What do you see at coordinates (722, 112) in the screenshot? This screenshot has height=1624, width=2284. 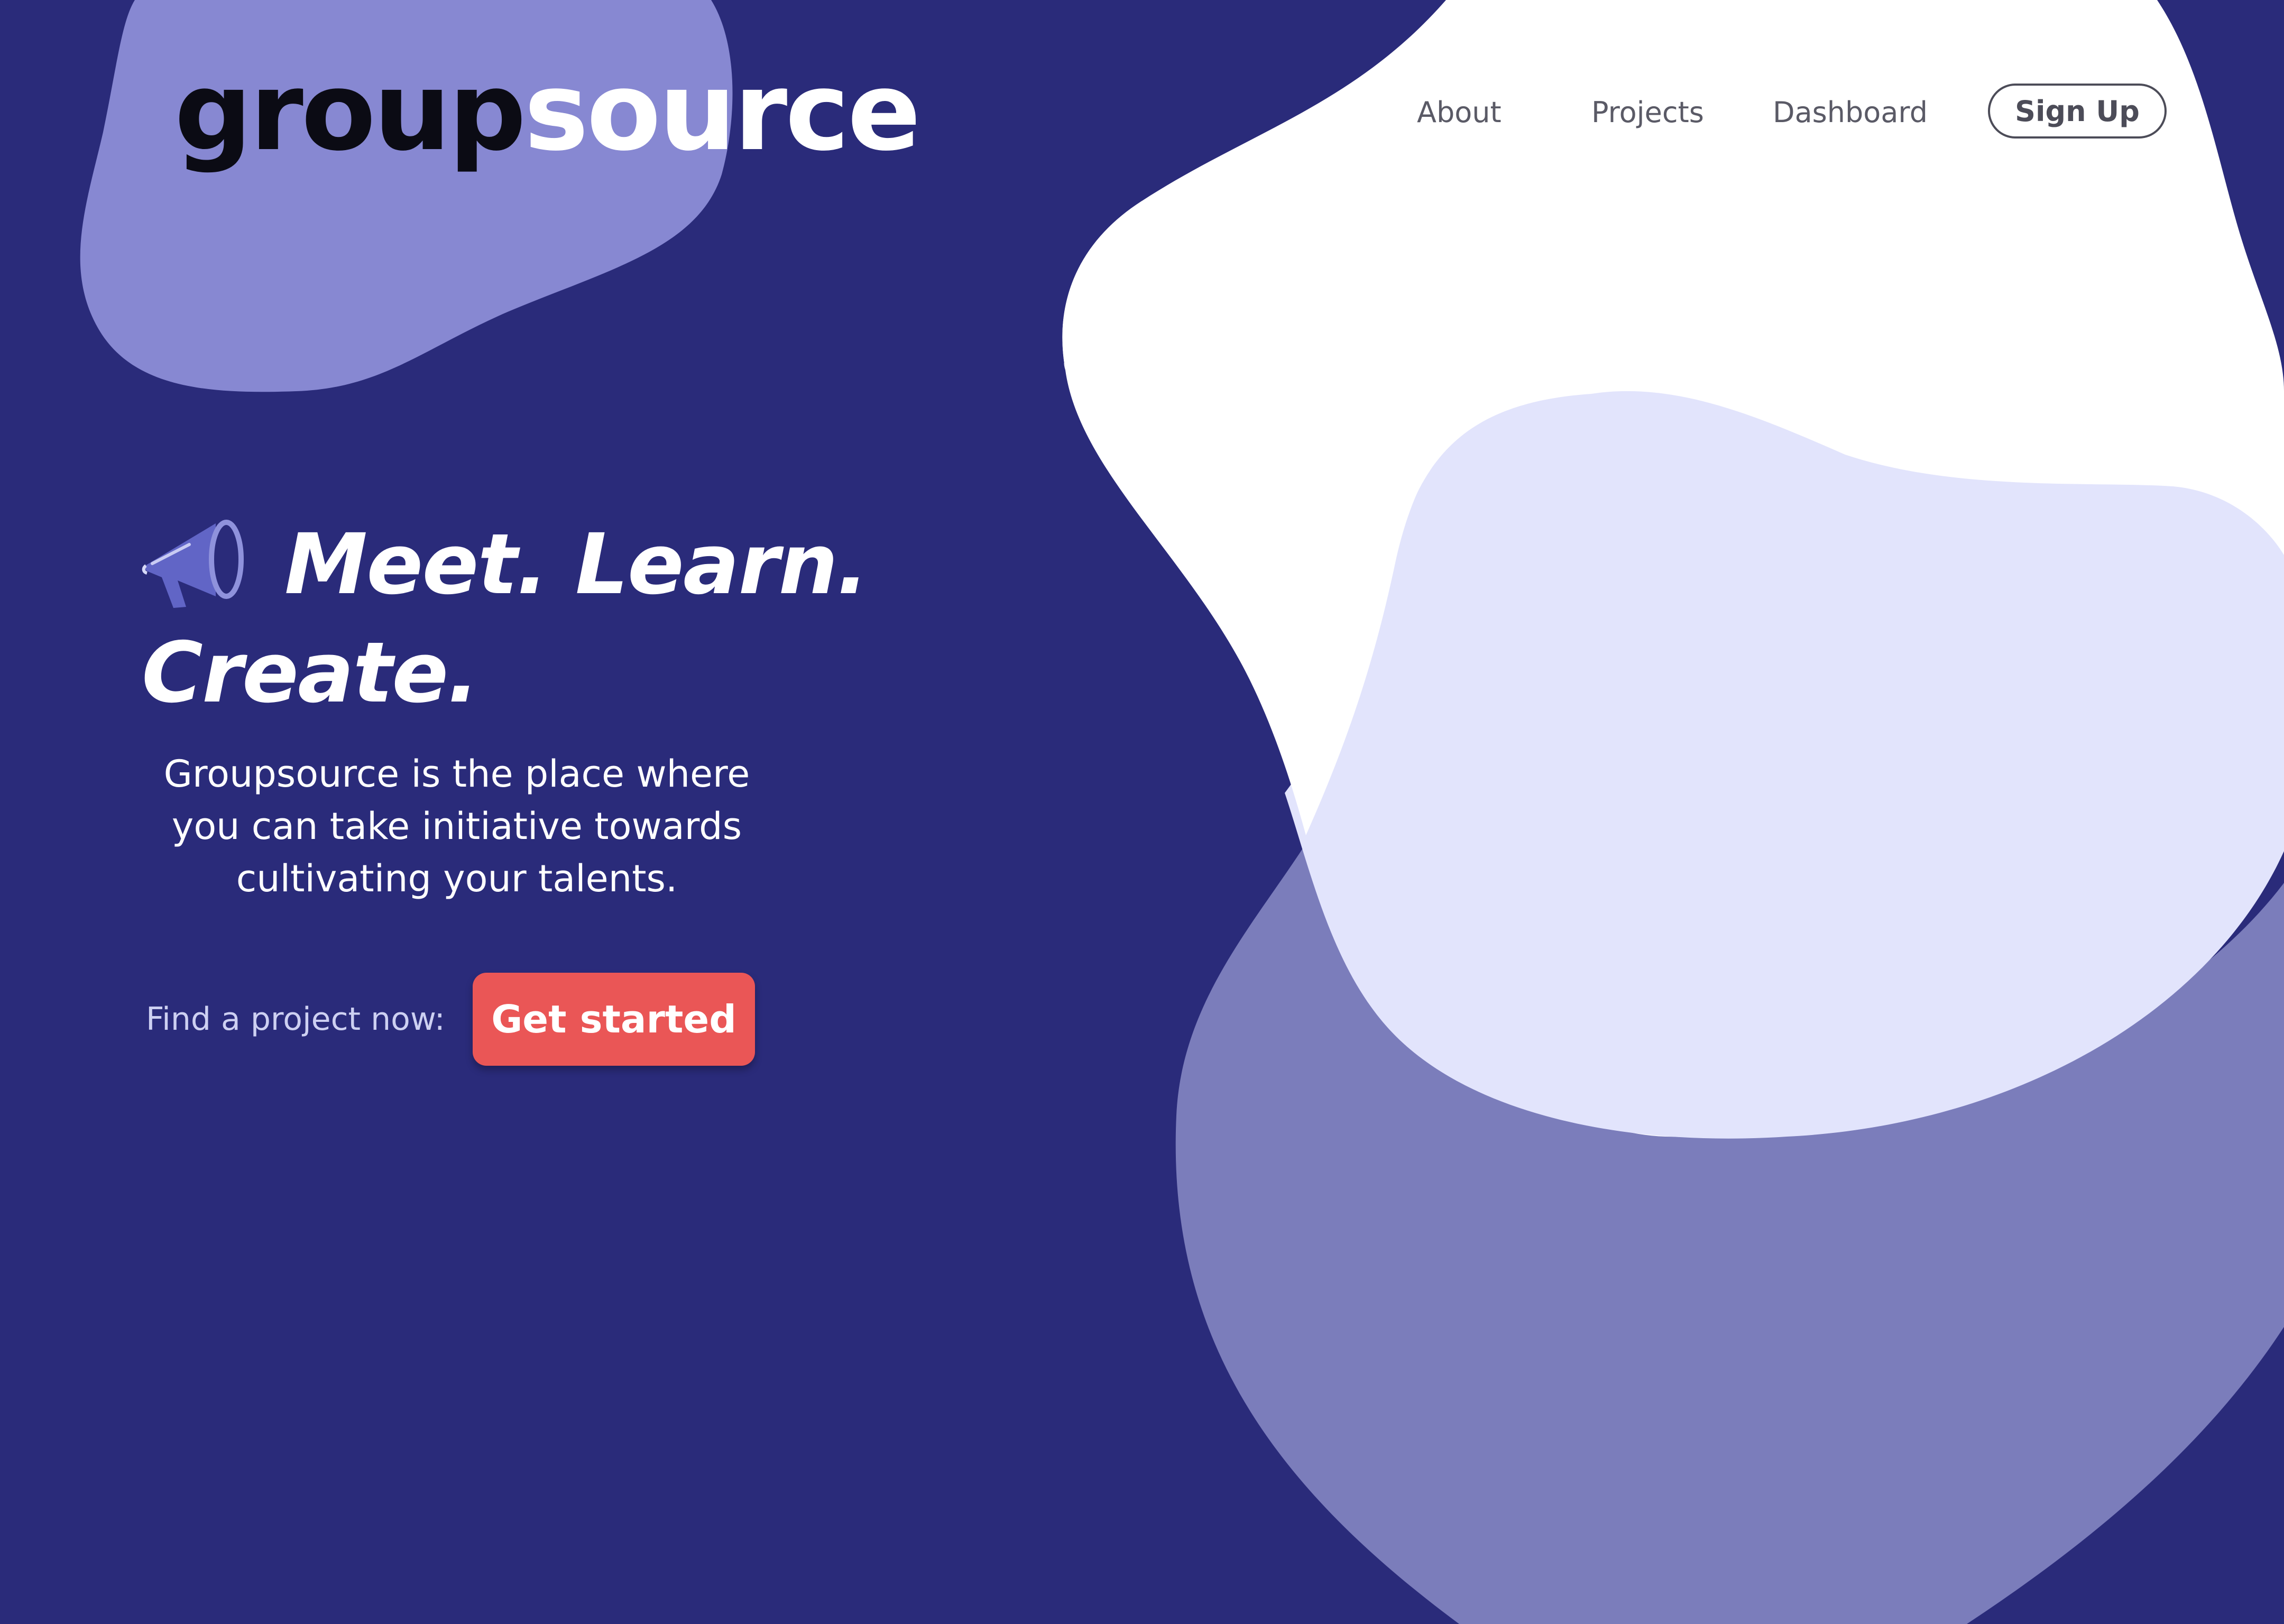 I see `logo-text-source: source` at bounding box center [722, 112].